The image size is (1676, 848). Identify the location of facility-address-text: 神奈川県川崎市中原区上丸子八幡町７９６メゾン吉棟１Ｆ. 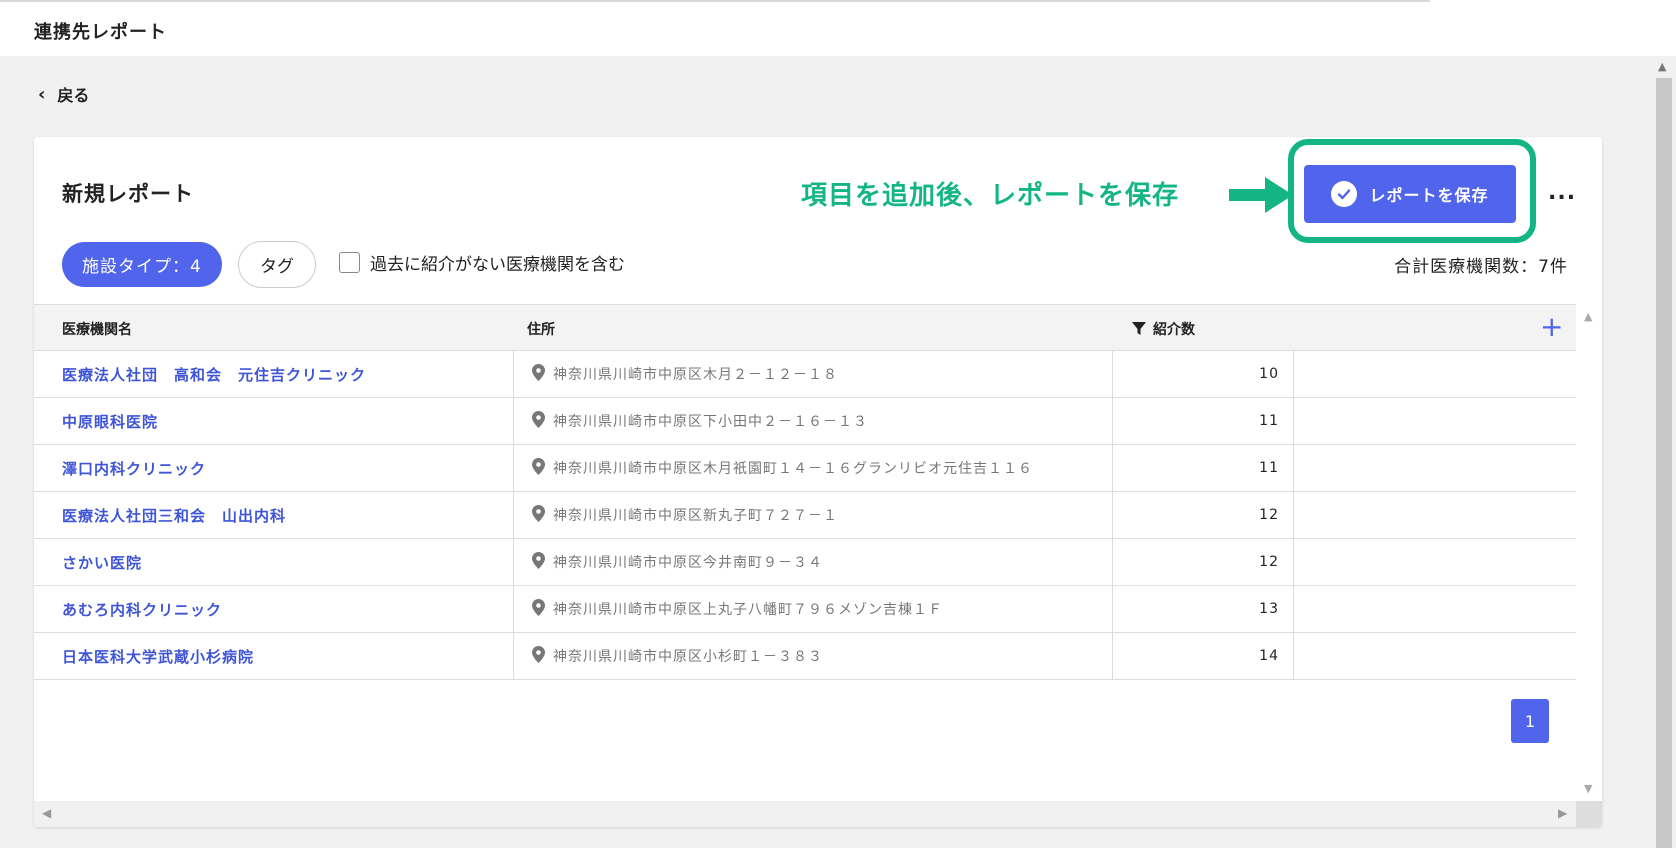
(748, 610).